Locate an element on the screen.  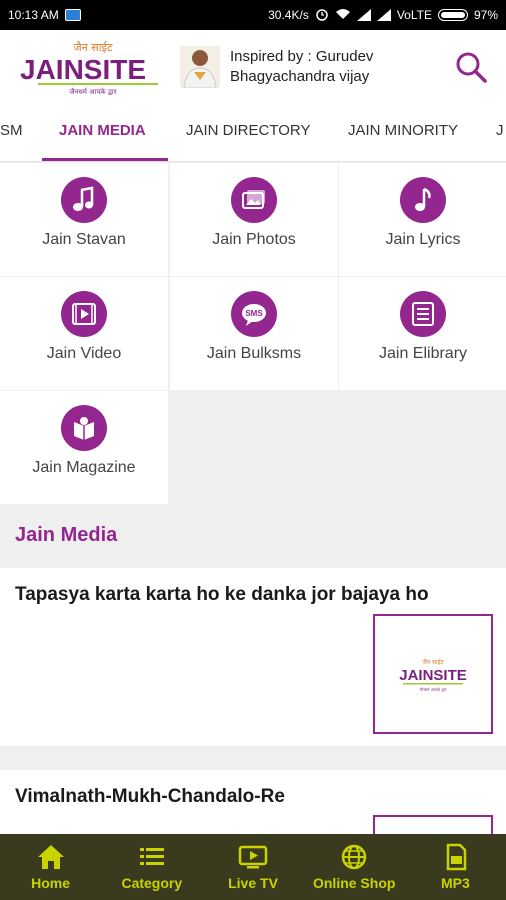
category-list-icon is located at coordinates (151, 856).